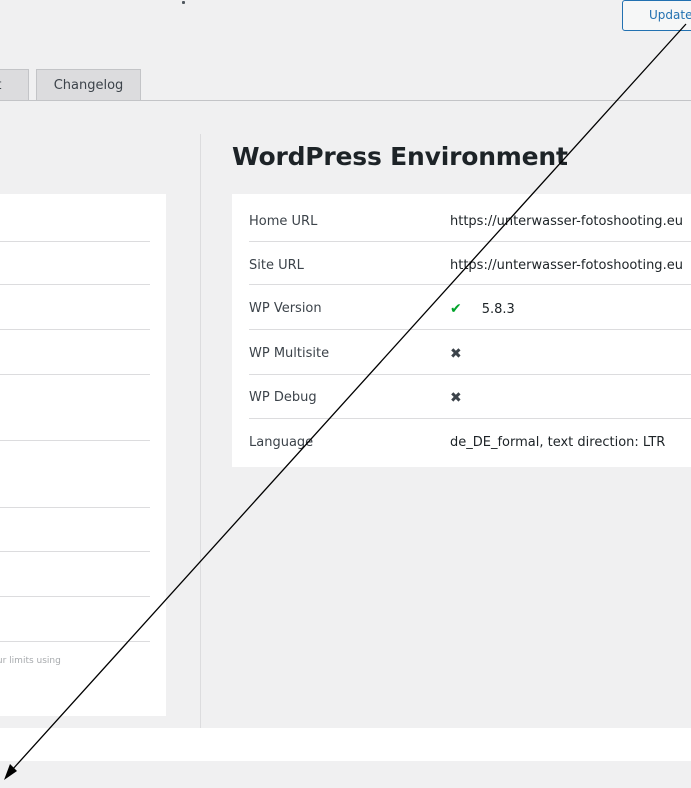 This screenshot has height=788, width=691. I want to click on top-link, so click(62, 4).